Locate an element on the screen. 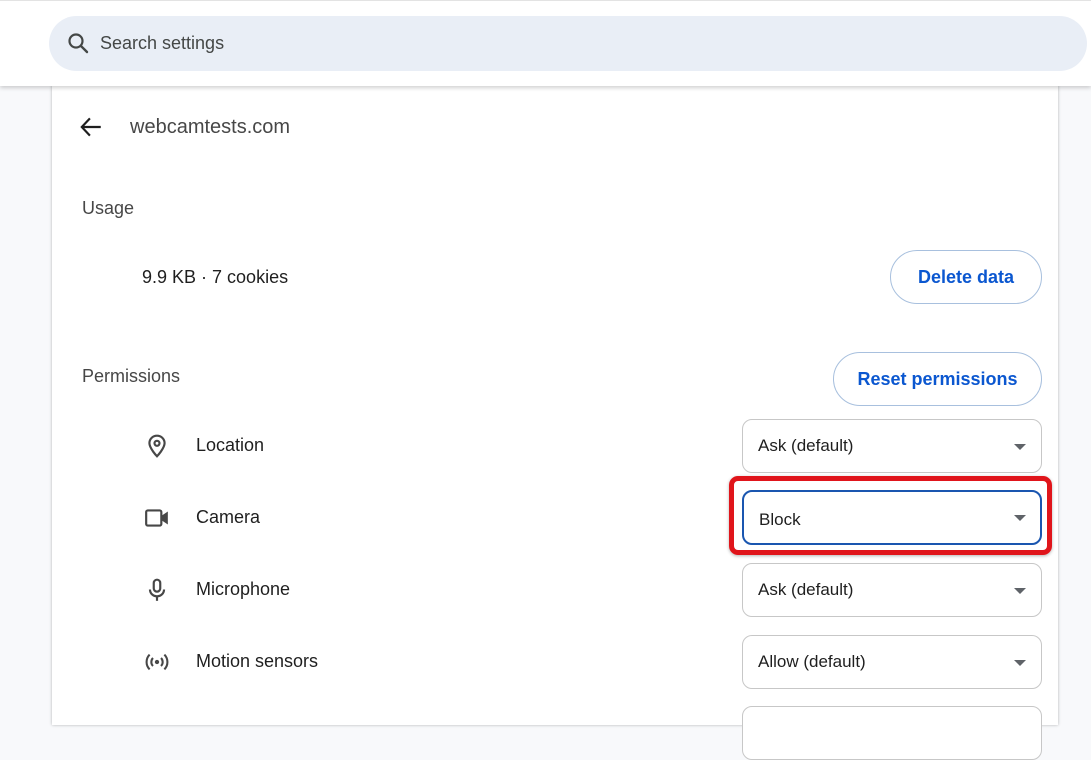 The height and width of the screenshot is (760, 1091). delete-data-button: Delete data is located at coordinates (966, 277).